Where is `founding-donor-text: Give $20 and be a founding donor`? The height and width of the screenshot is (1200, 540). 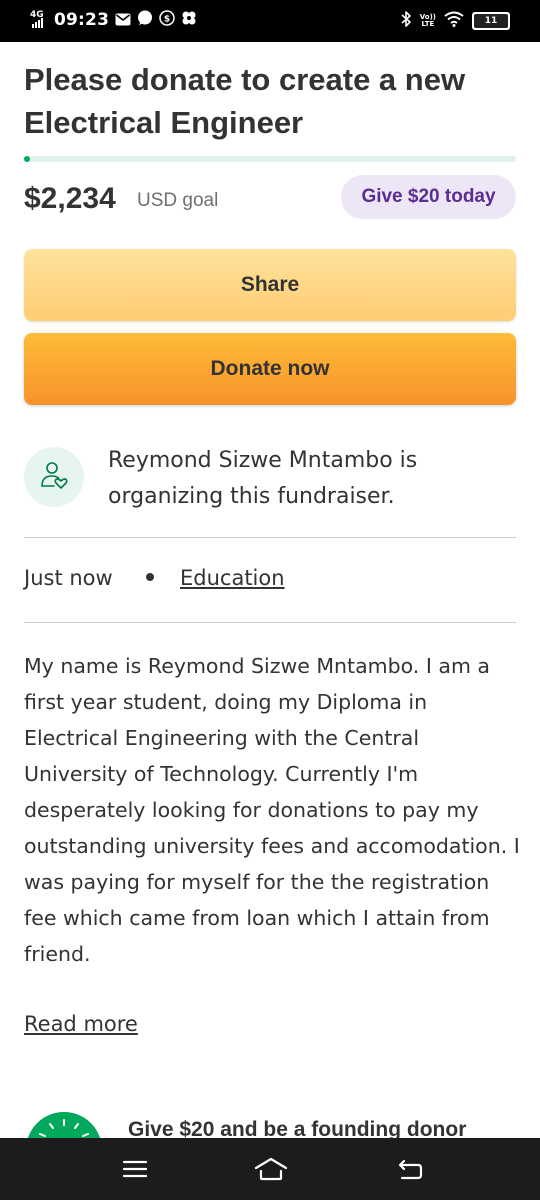
founding-donor-text: Give $20 and be a founding donor is located at coordinates (297, 1128).